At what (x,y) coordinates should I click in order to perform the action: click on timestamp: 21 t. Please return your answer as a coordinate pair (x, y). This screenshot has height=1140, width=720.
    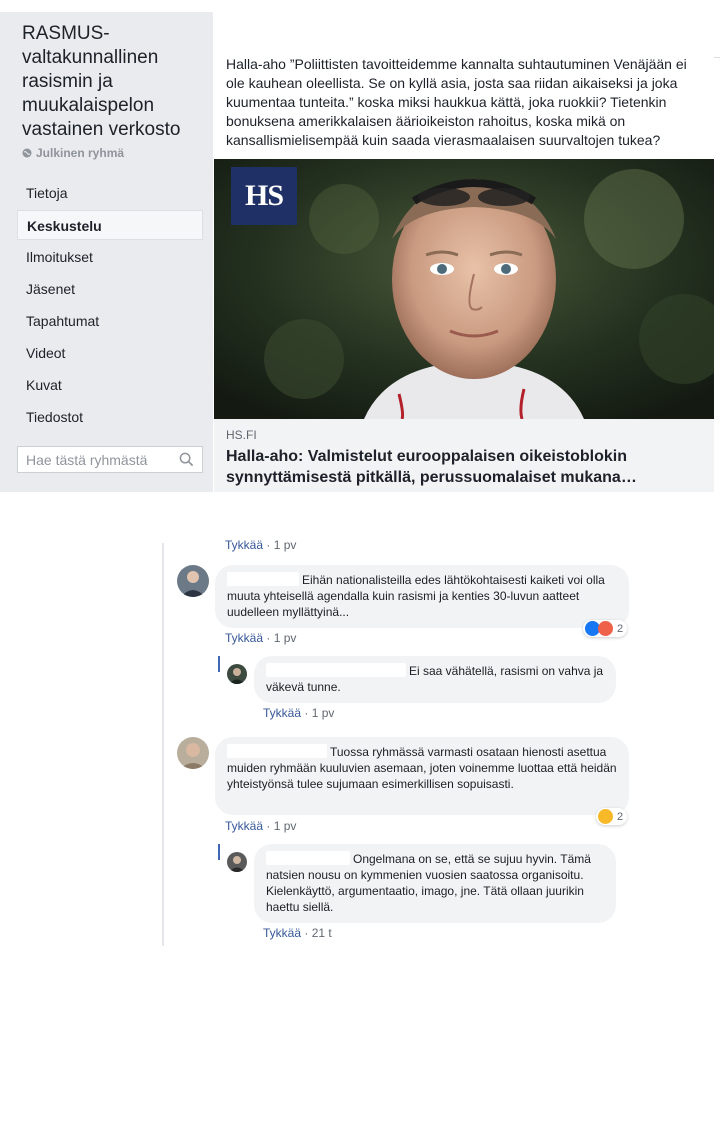
    Looking at the image, I should click on (322, 933).